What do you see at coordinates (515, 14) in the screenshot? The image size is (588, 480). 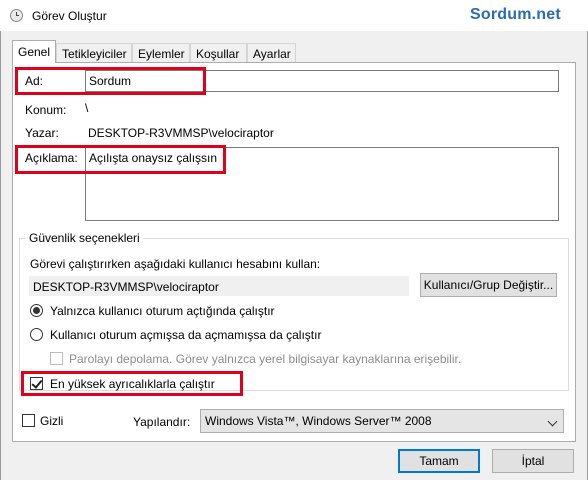 I see `watermark: Sordum.net` at bounding box center [515, 14].